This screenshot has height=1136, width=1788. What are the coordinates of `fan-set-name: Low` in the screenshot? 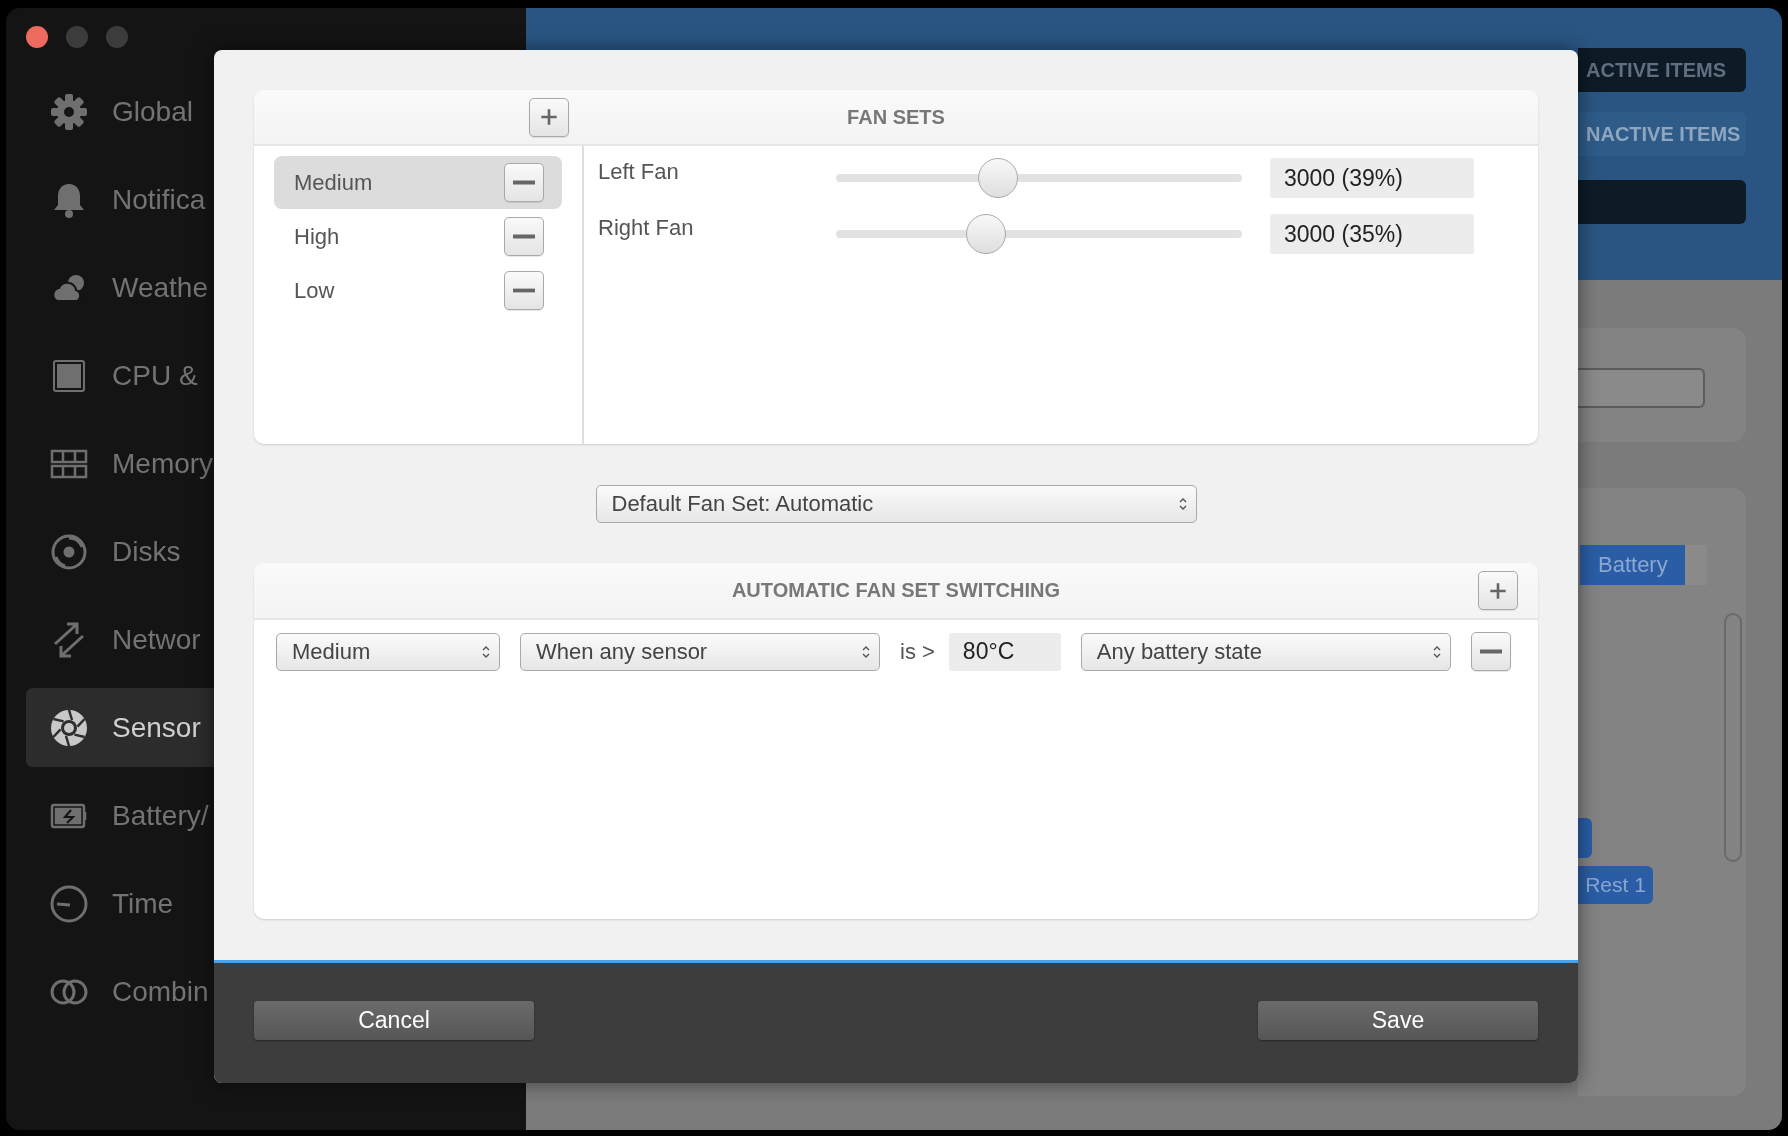 It's located at (314, 290).